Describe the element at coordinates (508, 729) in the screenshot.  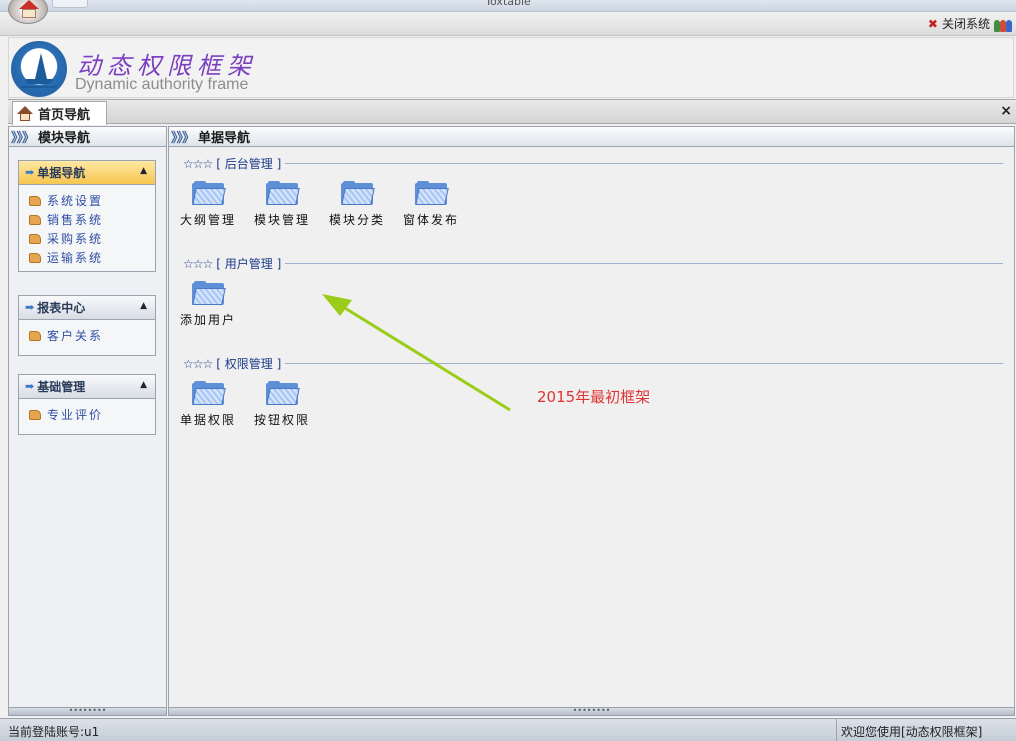
I see `status-bar: 当前登陆账号:u1 欢迎您使用[动态权限框架]` at that location.